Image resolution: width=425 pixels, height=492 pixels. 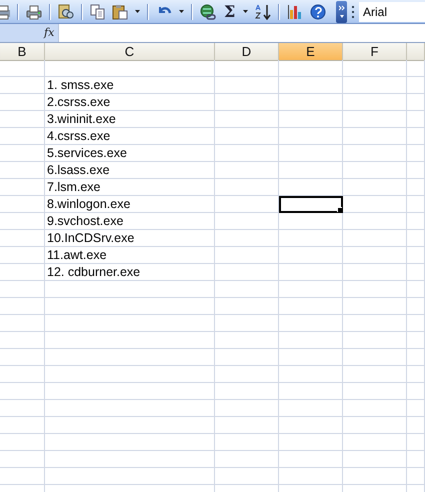 What do you see at coordinates (130, 272) in the screenshot?
I see `table-cell: 12. cdburner.exe` at bounding box center [130, 272].